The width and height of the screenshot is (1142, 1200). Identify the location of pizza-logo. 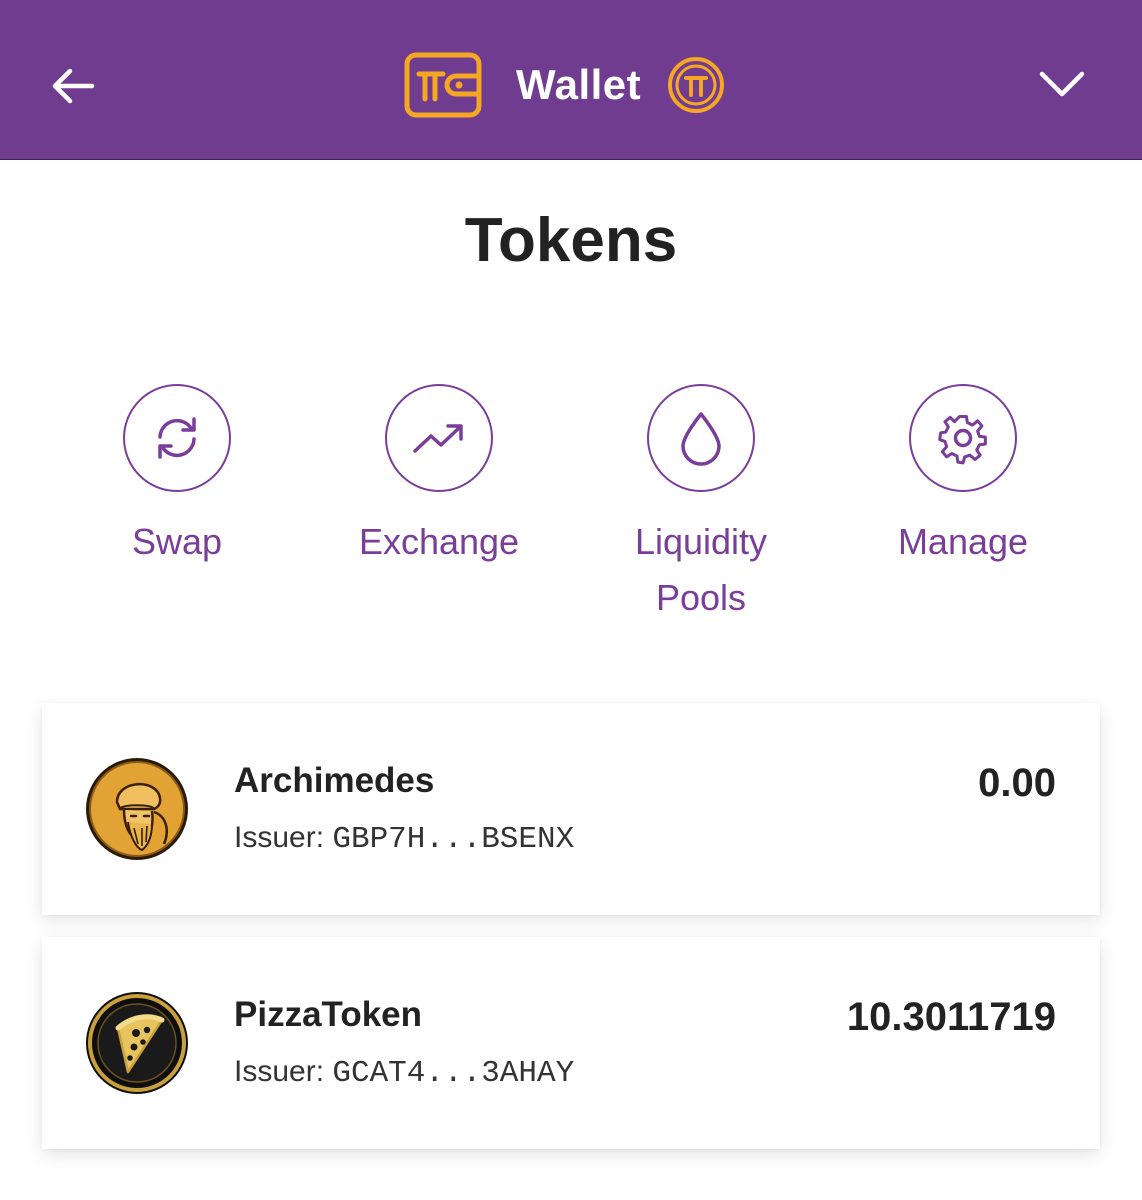
(137, 1043).